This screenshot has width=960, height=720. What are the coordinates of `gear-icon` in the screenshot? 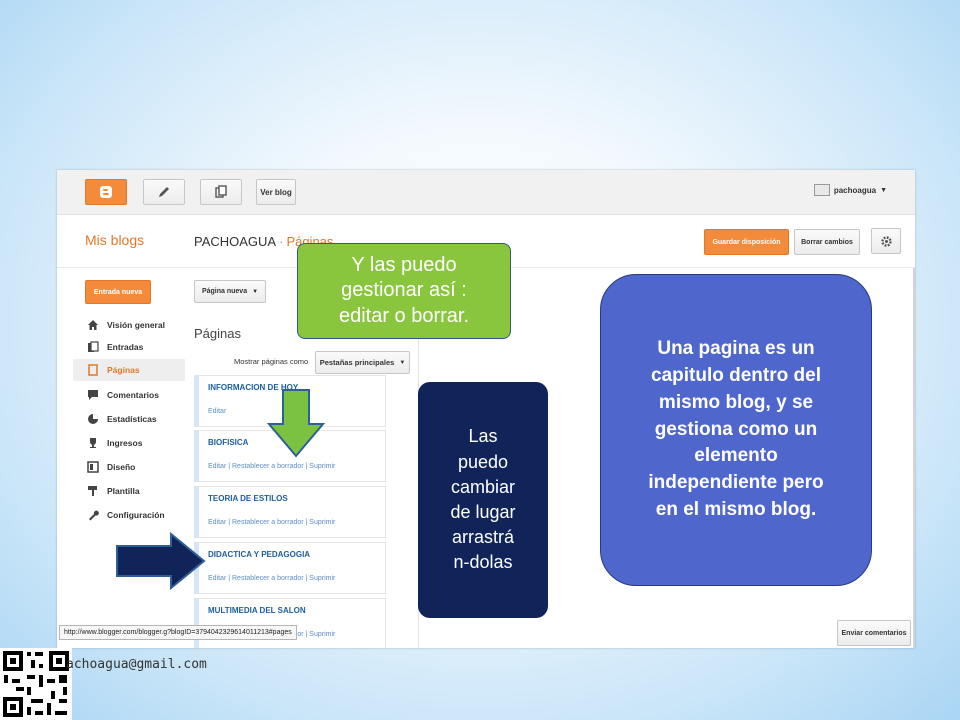 It's located at (886, 241).